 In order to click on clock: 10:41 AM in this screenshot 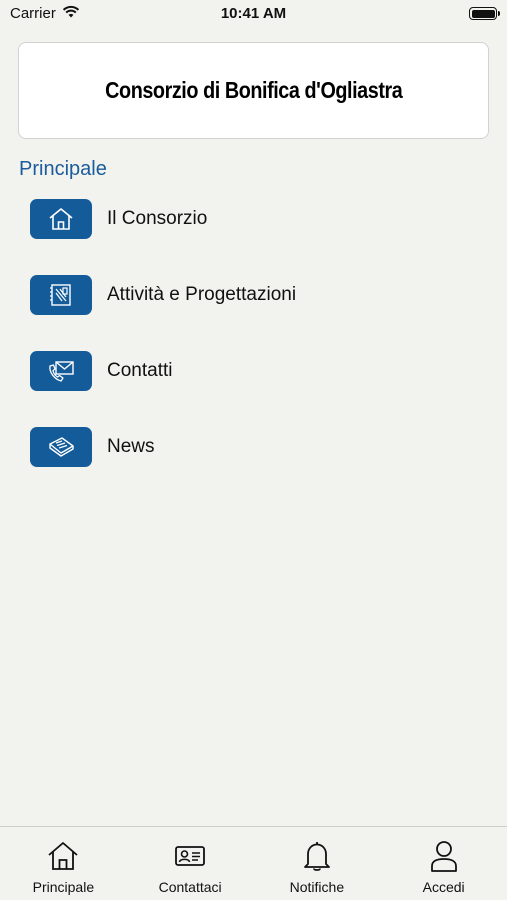, I will do `click(253, 13)`.